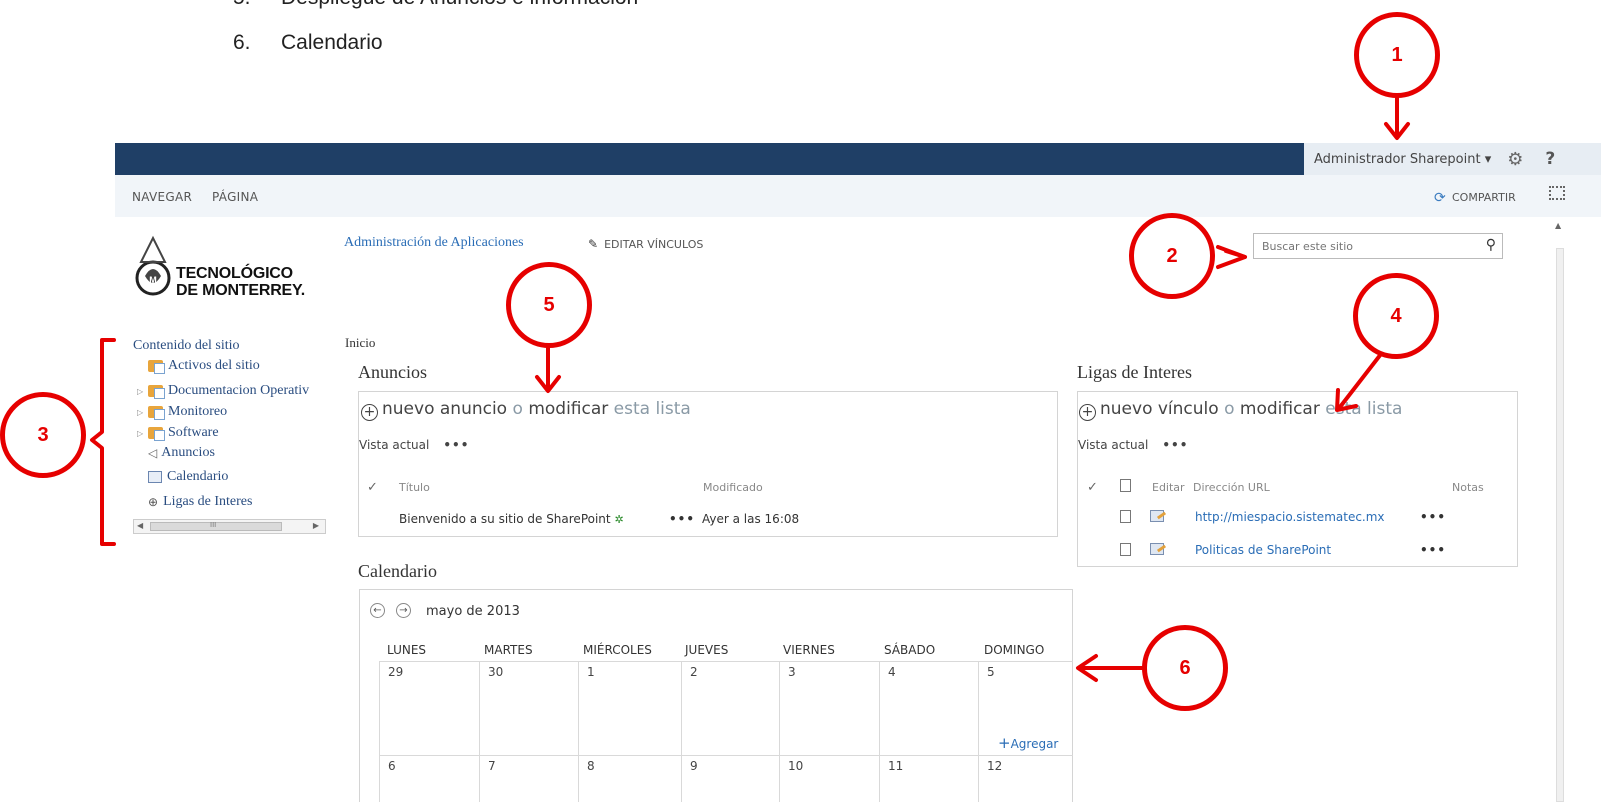 This screenshot has width=1601, height=802. What do you see at coordinates (229, 526) in the screenshot?
I see `nav-horizontal-scrollbar: ◀ III ▶` at bounding box center [229, 526].